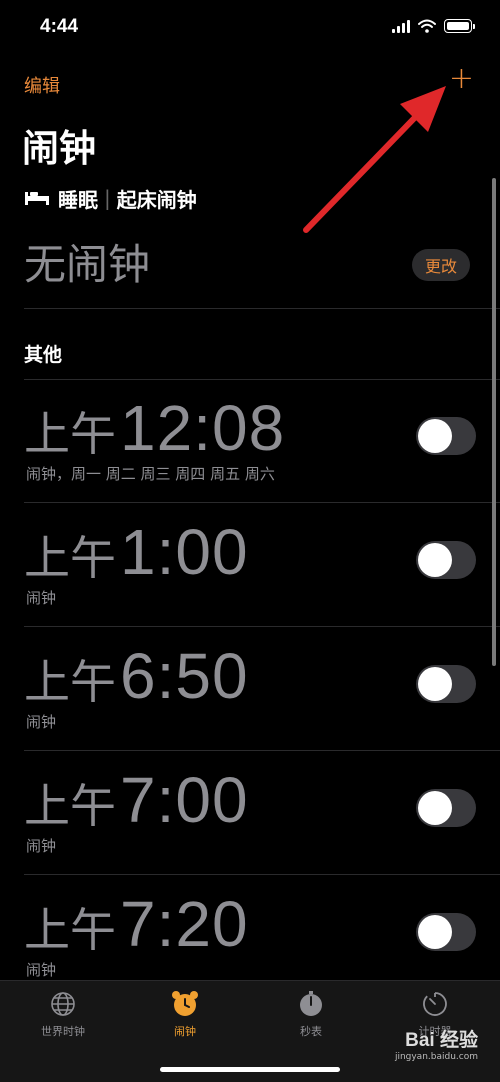  What do you see at coordinates (184, 552) in the screenshot?
I see `alarm-clock: 1:00` at bounding box center [184, 552].